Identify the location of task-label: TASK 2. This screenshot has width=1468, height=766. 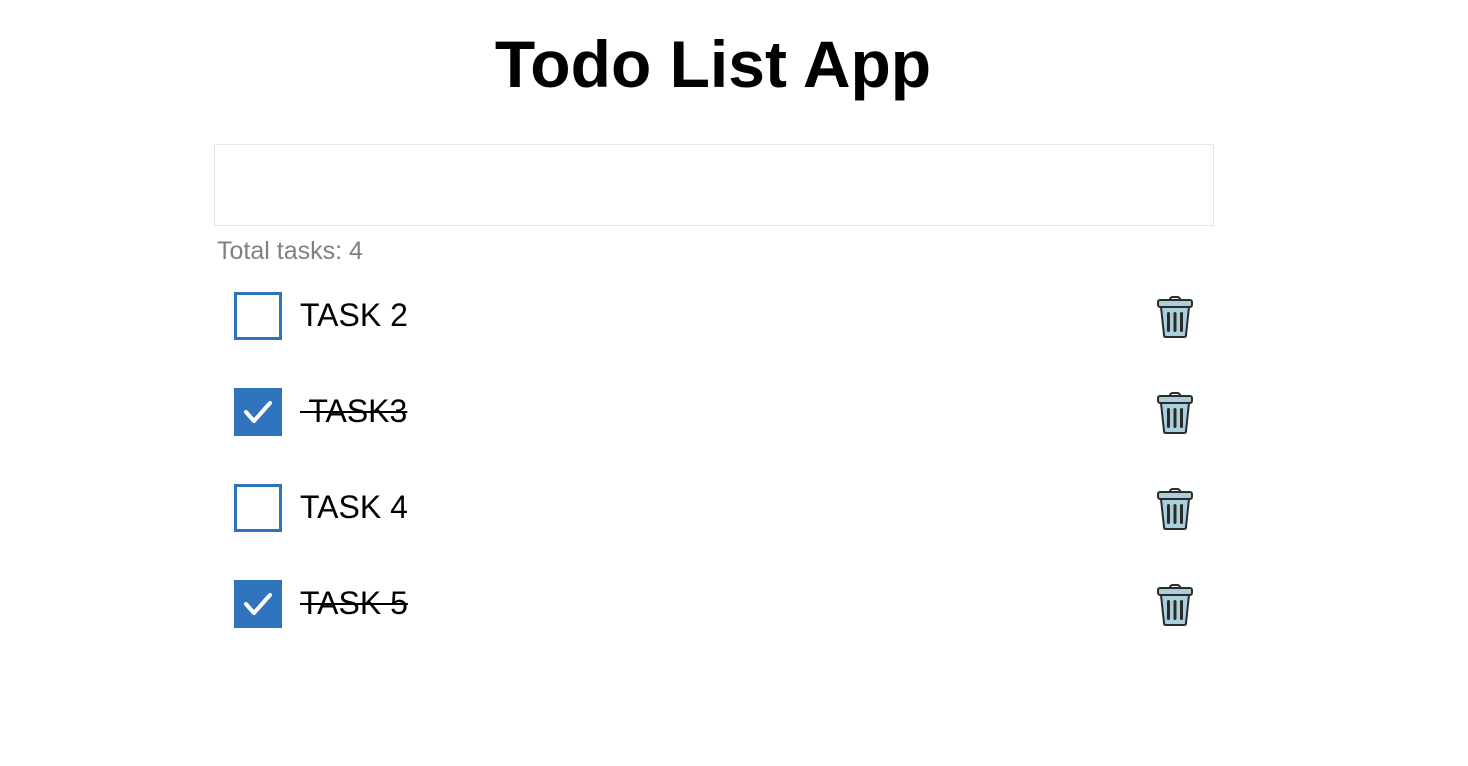
(354, 315).